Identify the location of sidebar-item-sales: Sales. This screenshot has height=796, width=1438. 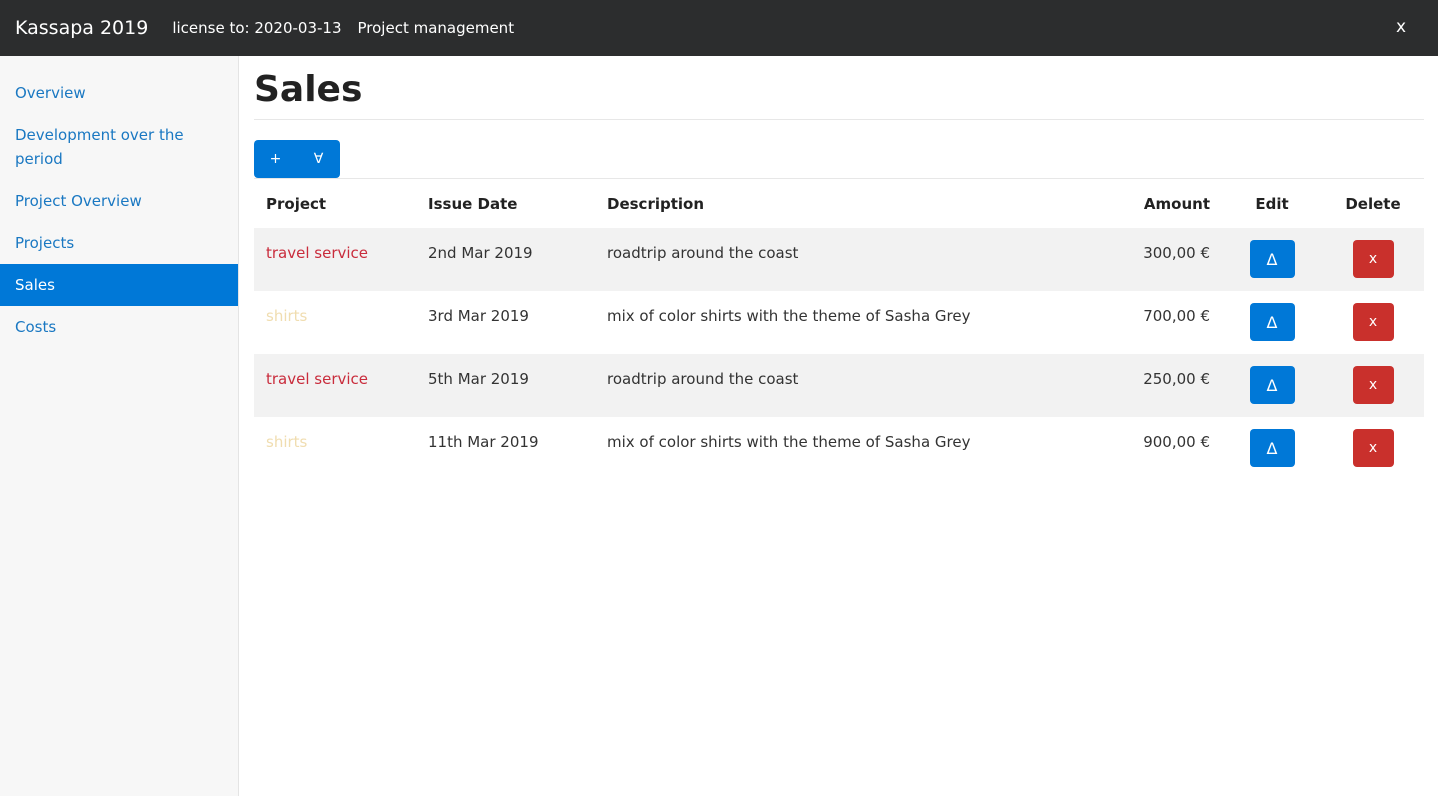
(119, 285).